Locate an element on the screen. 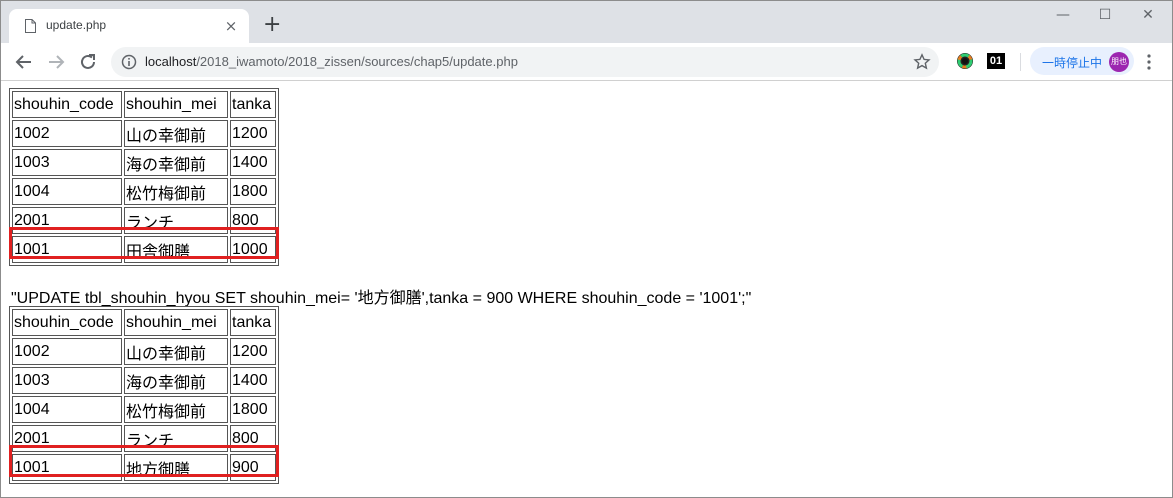  bookmark-star-icon is located at coordinates (922, 62).